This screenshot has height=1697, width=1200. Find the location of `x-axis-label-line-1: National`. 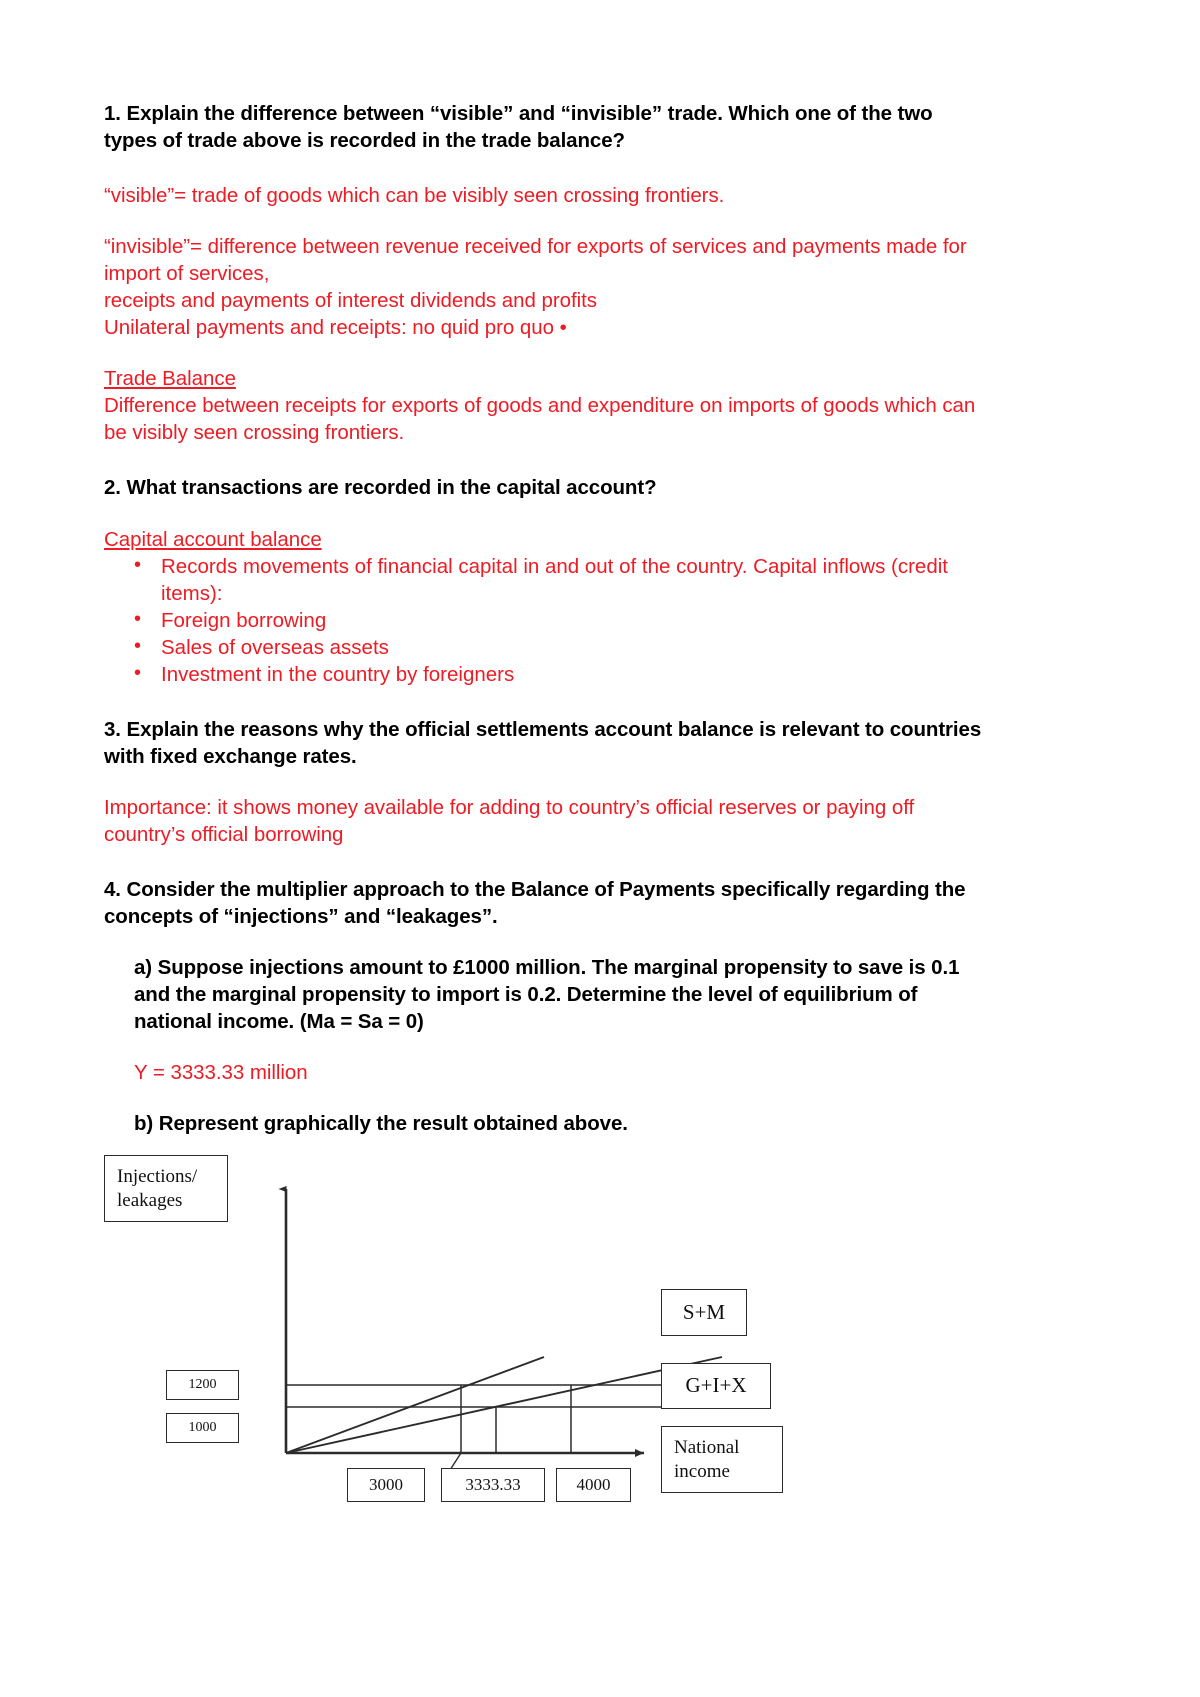

x-axis-label-line-1: National is located at coordinates (707, 1448).